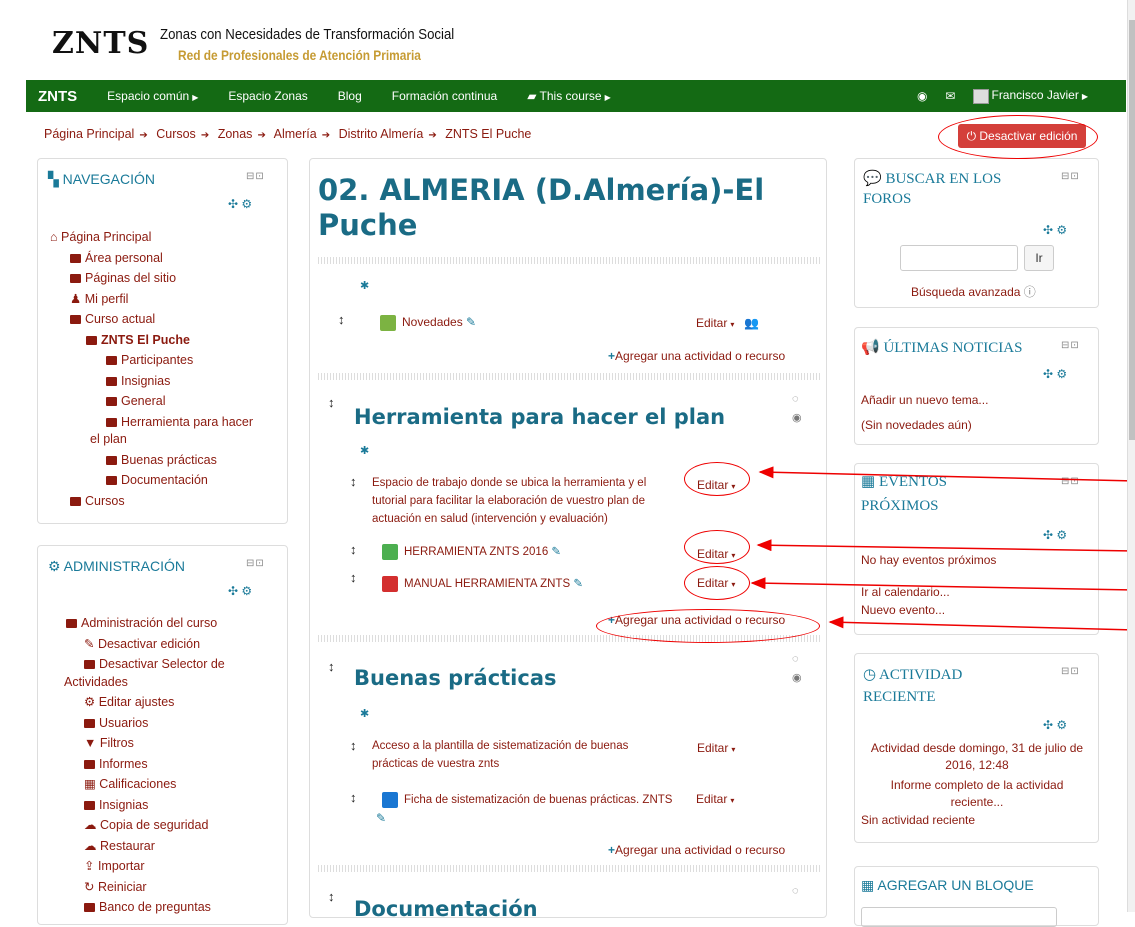 This screenshot has width=1135, height=927. I want to click on scrollbar-thumb, so click(1132, 230).